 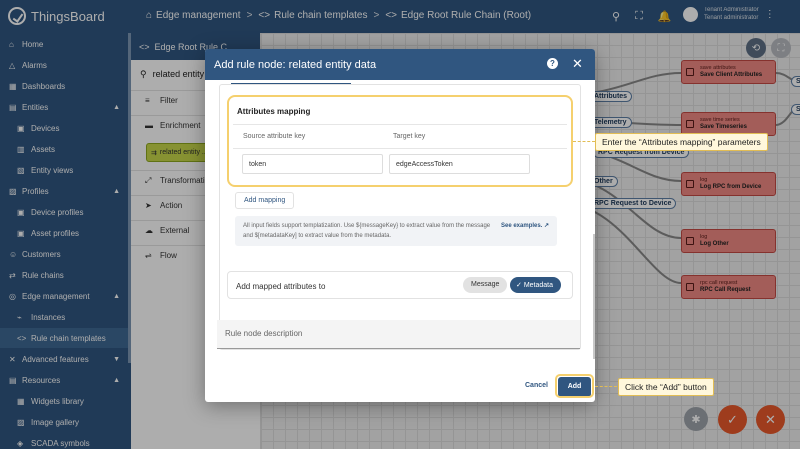 I want to click on see-examples-link: See examples. ↗, so click(x=525, y=226).